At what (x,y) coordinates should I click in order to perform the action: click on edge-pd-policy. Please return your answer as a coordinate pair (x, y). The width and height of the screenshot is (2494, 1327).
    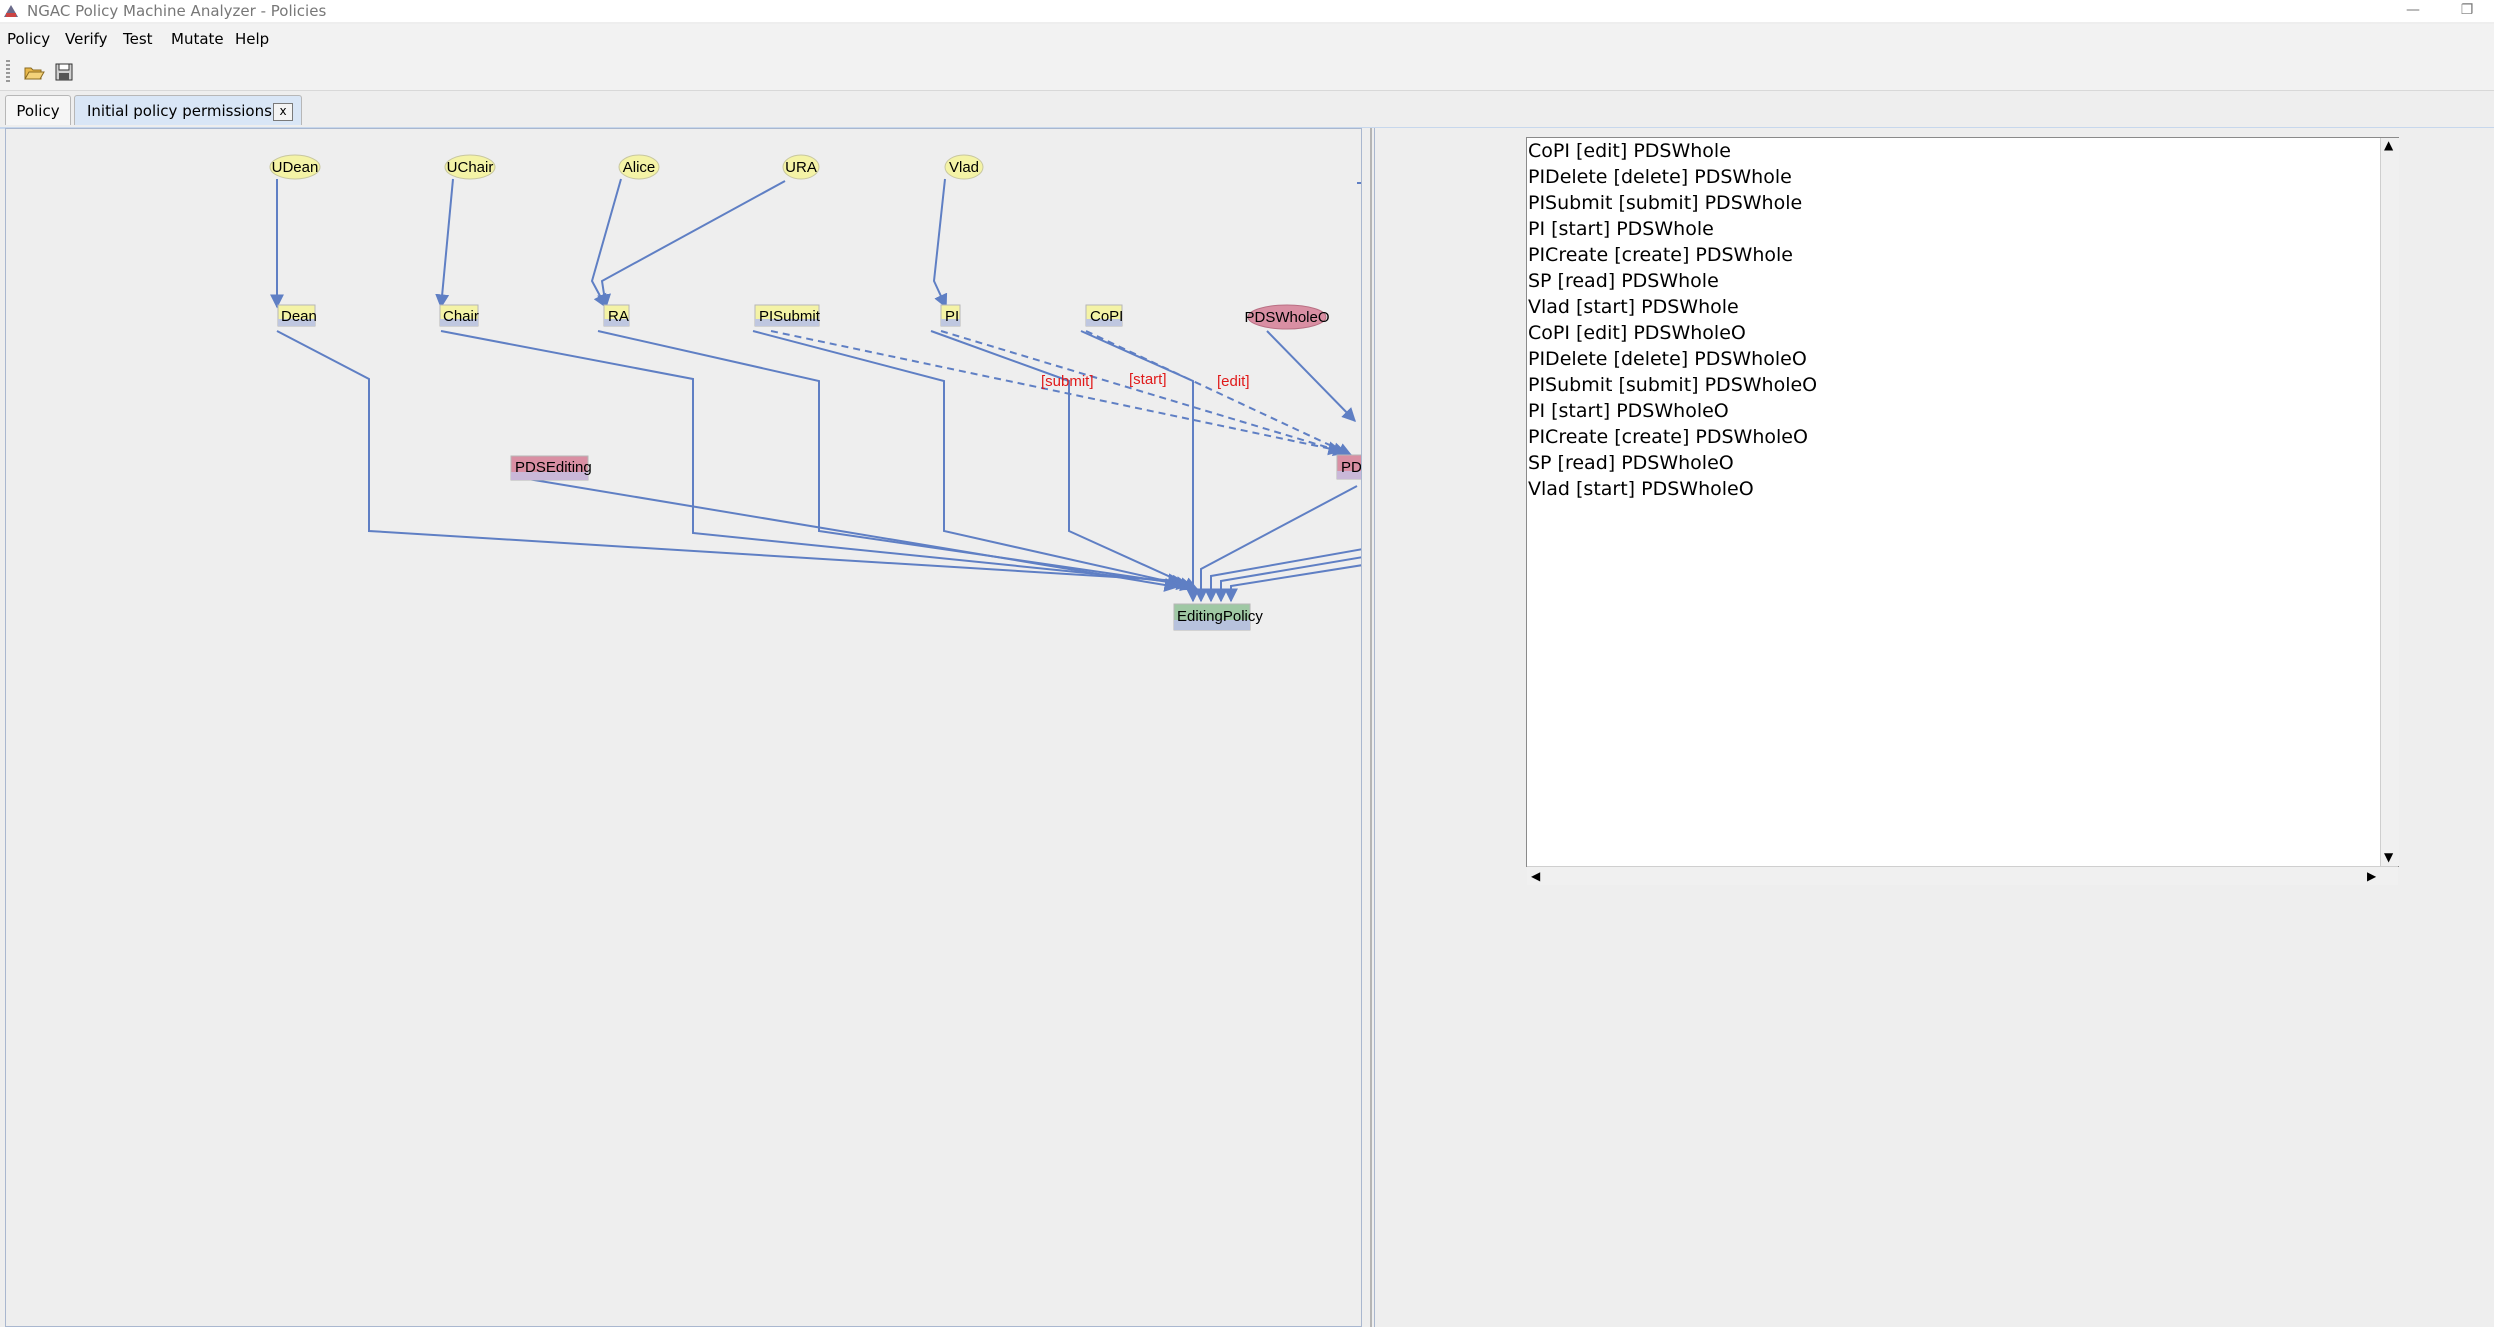
    Looking at the image, I should click on (1276, 544).